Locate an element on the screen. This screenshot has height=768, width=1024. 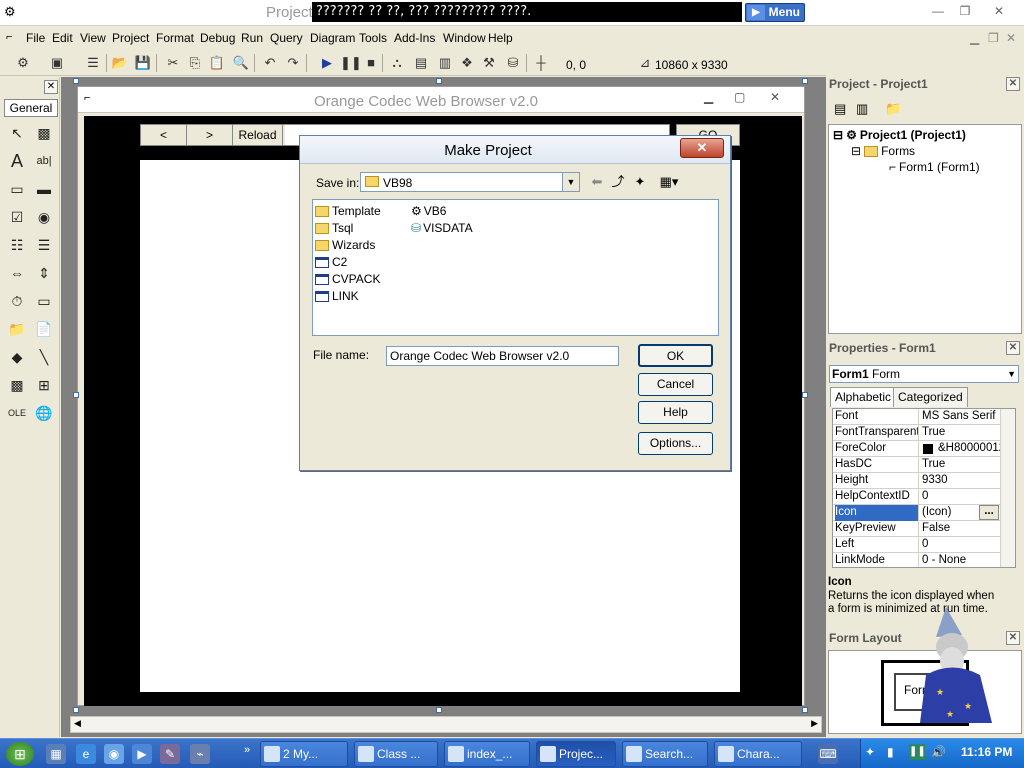
reload-button: Reload is located at coordinates (258, 135).